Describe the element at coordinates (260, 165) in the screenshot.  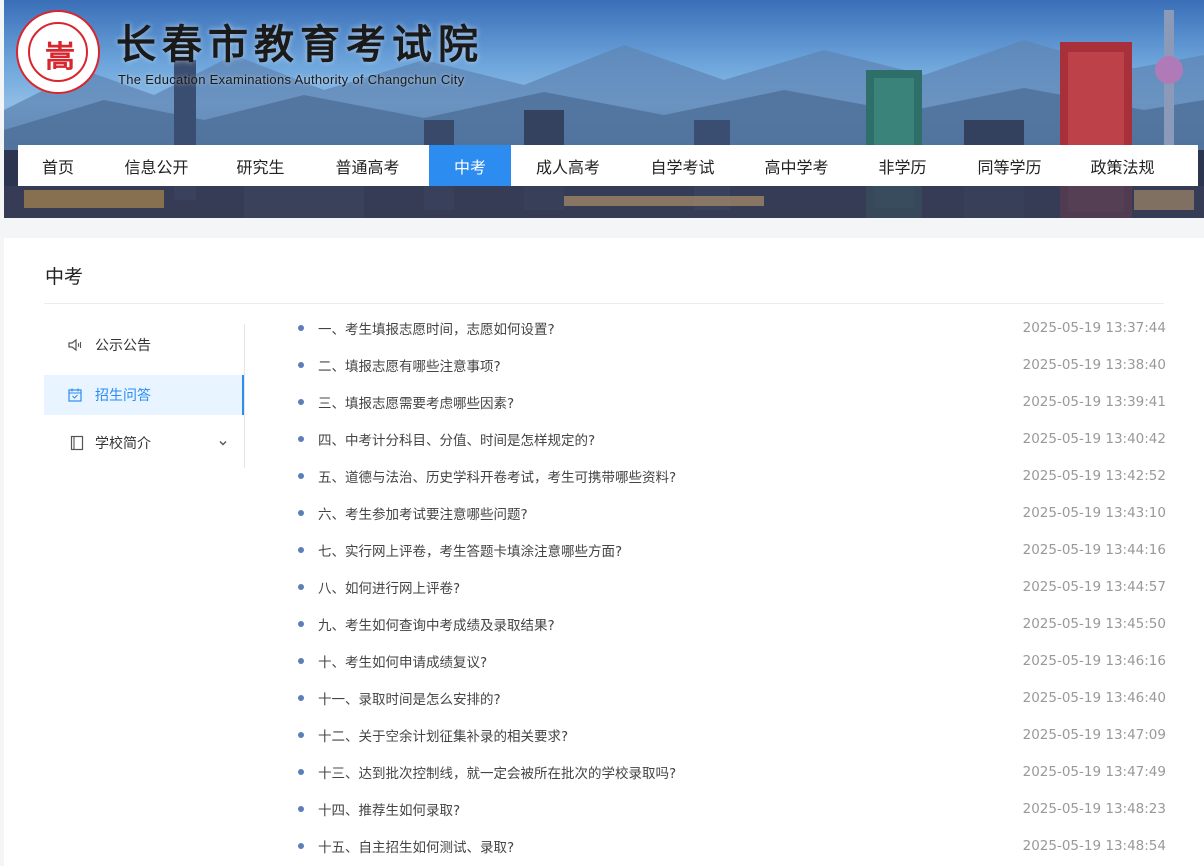
I see `nav-item-graduate: 研究生` at that location.